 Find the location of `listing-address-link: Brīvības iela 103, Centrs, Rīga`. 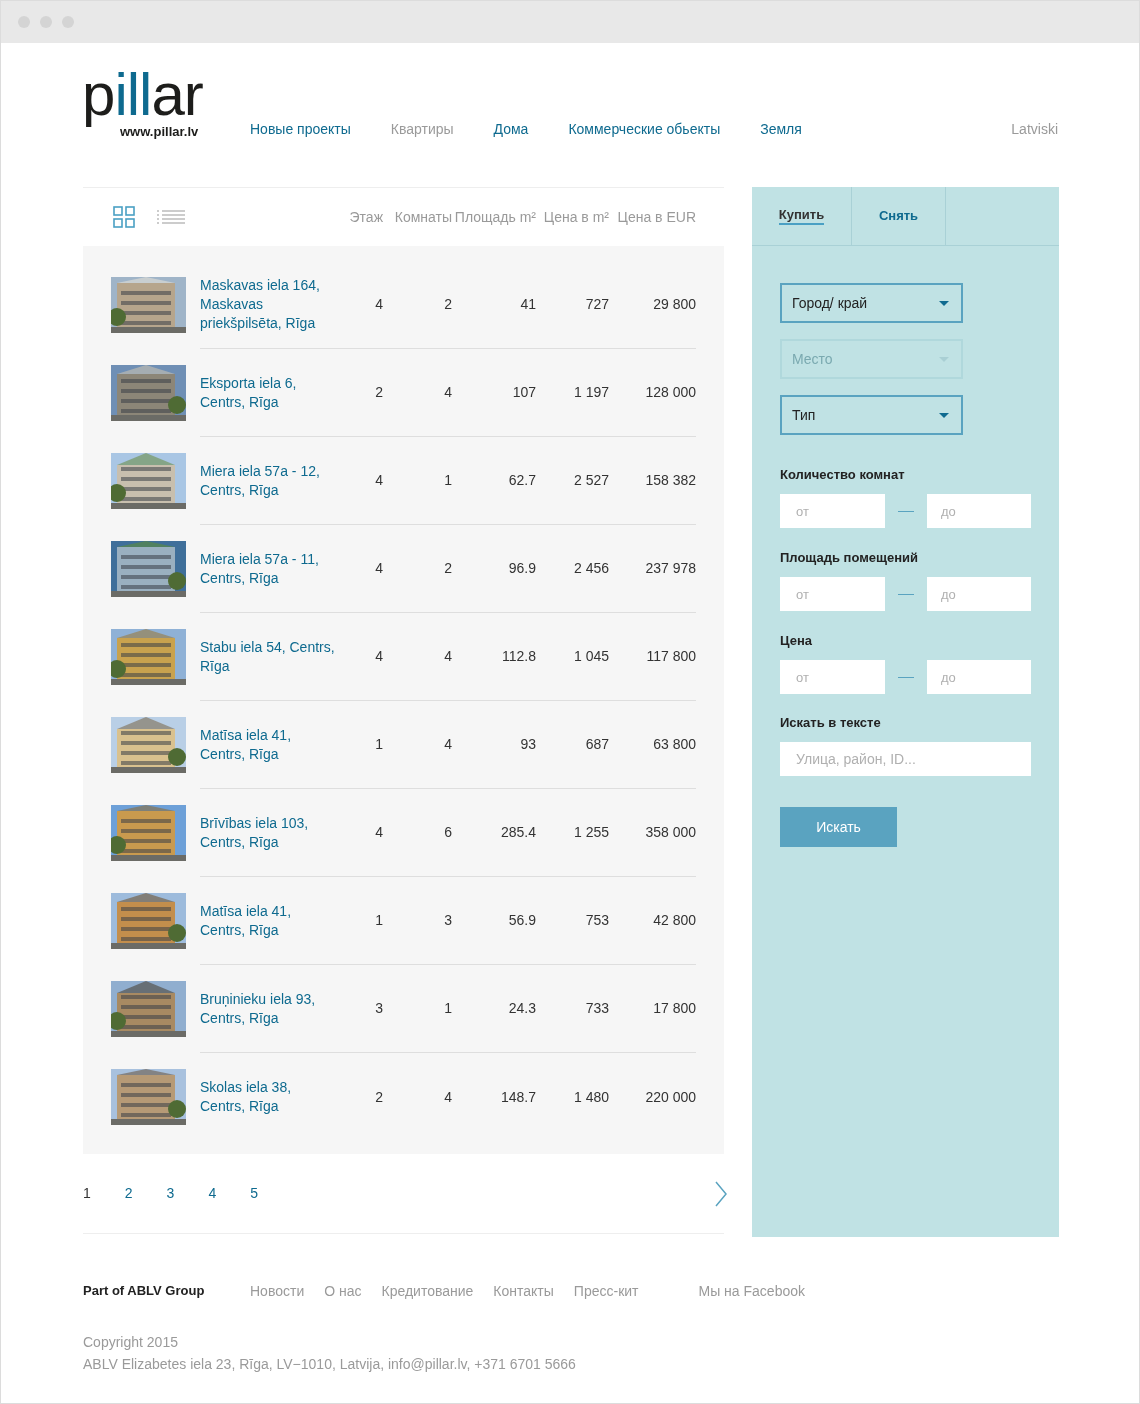

listing-address-link: Brīvības iela 103, Centrs, Rīga is located at coordinates (268, 832).